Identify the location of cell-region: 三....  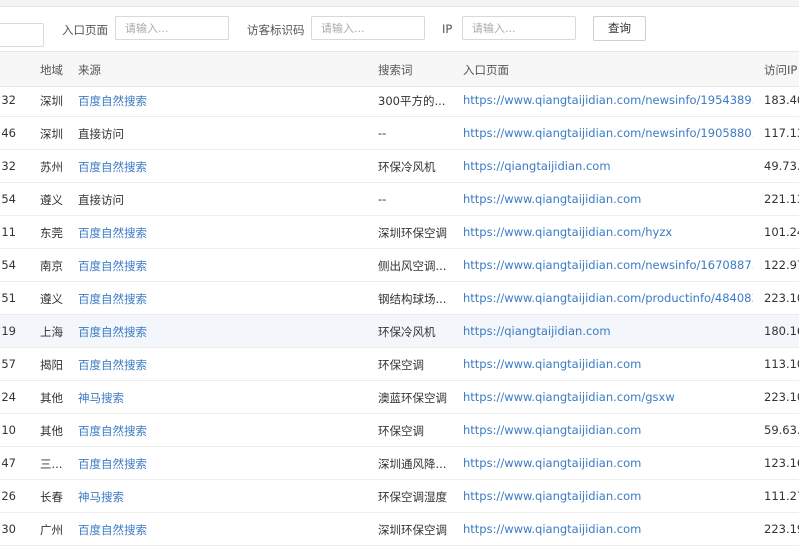
(51, 464).